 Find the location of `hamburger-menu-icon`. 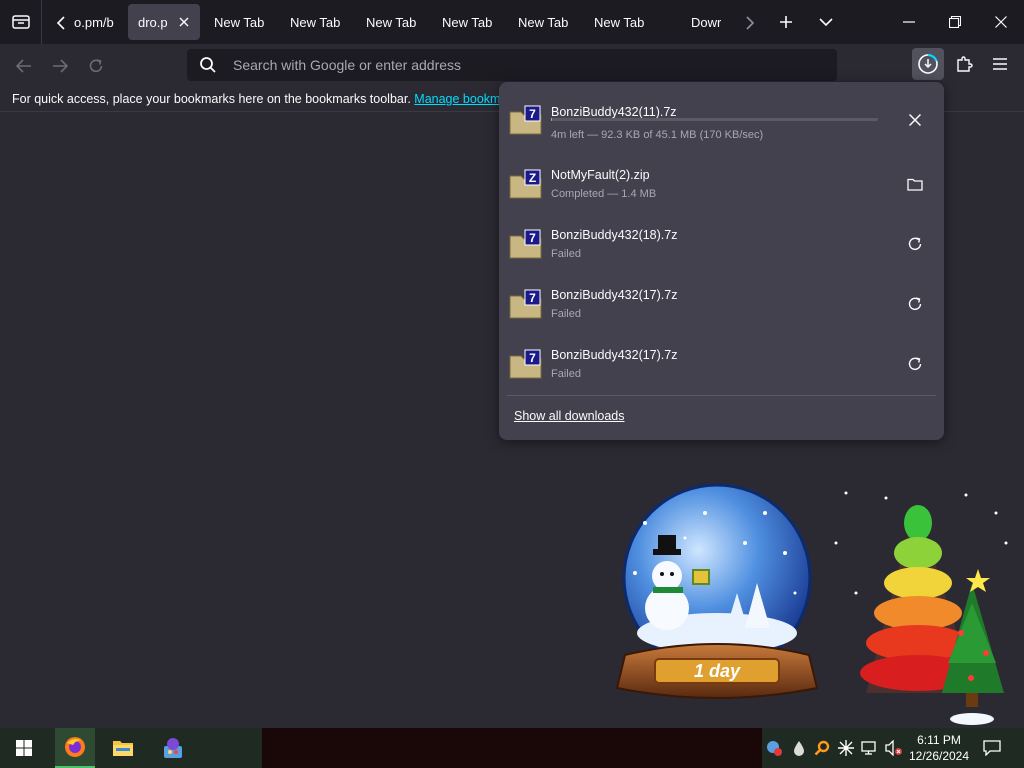

hamburger-menu-icon is located at coordinates (1000, 64).